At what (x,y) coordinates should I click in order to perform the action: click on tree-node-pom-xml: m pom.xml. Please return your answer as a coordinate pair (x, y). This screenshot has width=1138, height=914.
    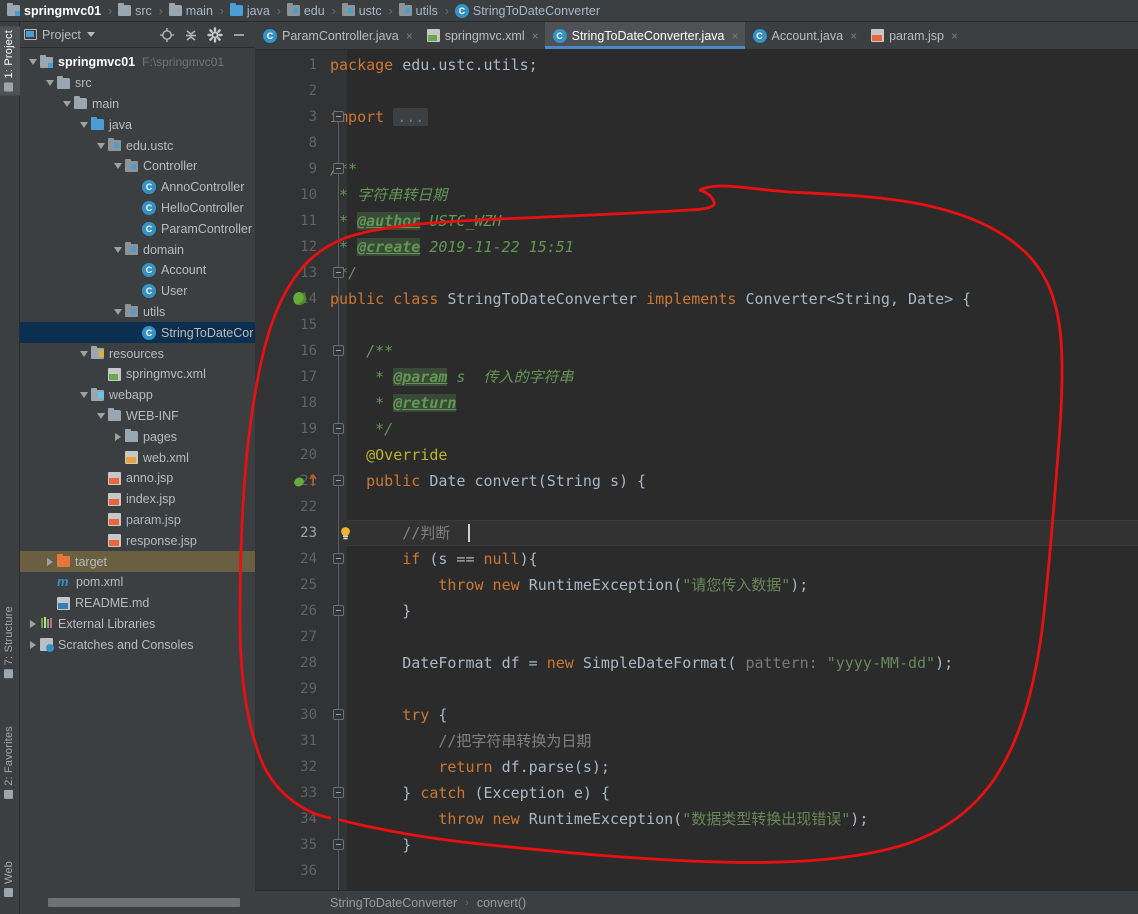
    Looking at the image, I should click on (137, 582).